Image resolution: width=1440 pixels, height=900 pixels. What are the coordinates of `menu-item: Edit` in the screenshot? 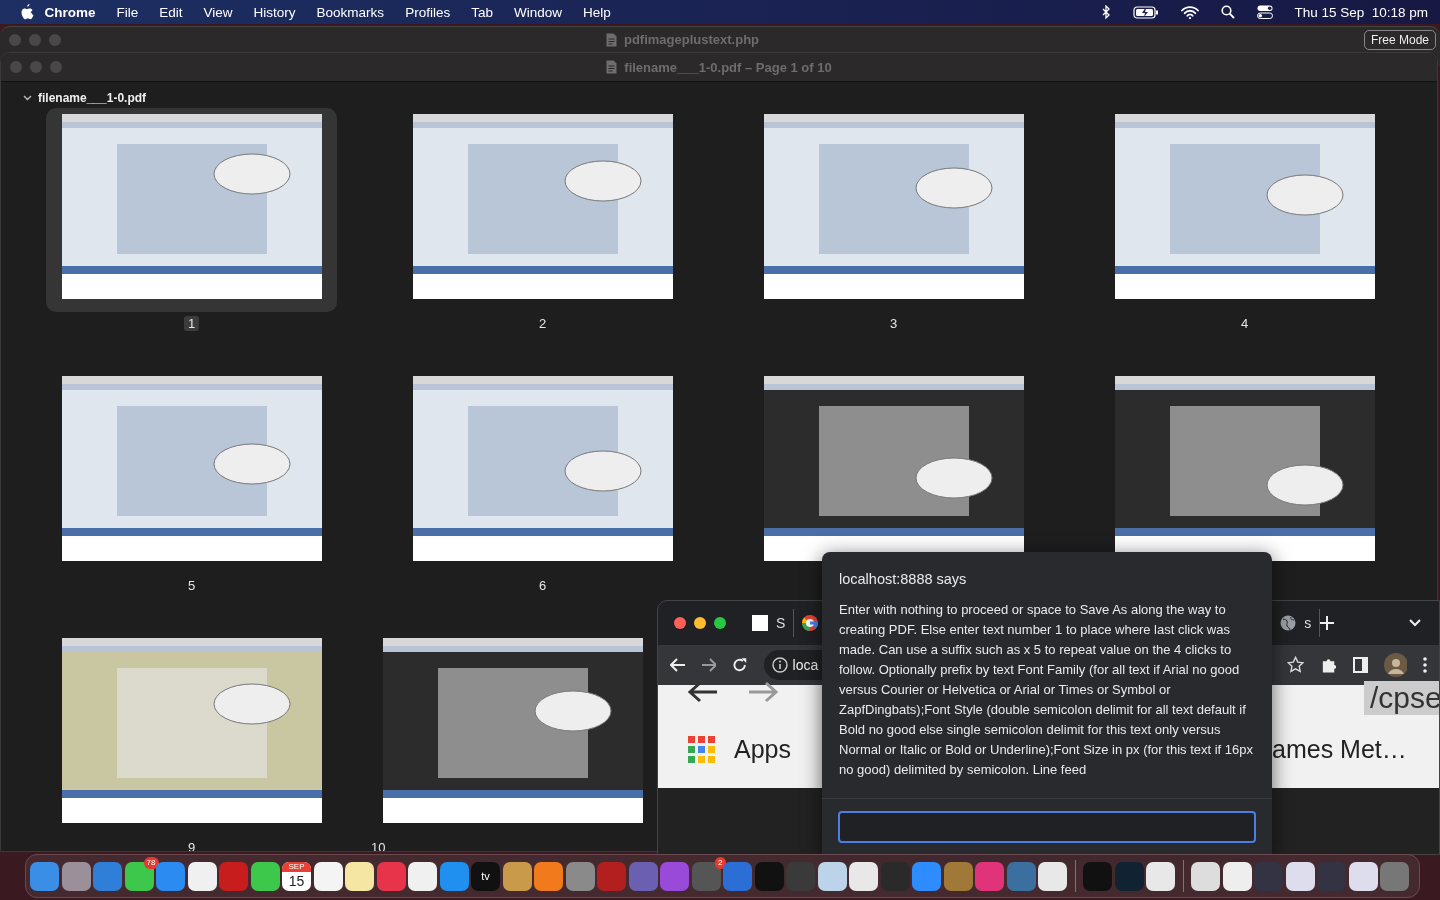 It's located at (171, 12).